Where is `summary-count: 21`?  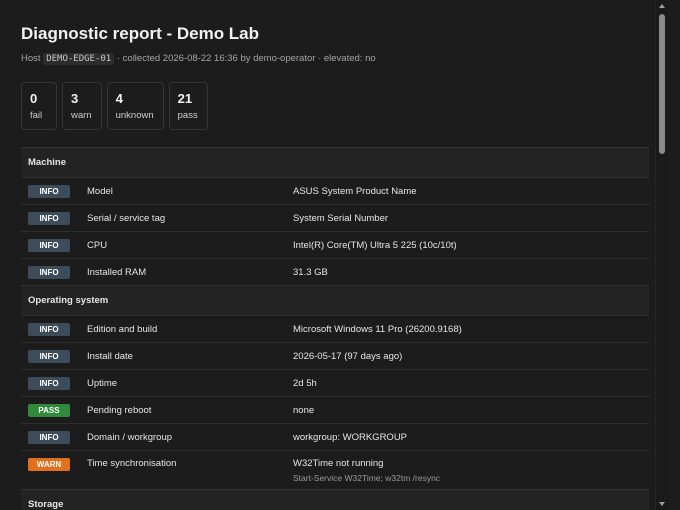 summary-count: 21 is located at coordinates (185, 98).